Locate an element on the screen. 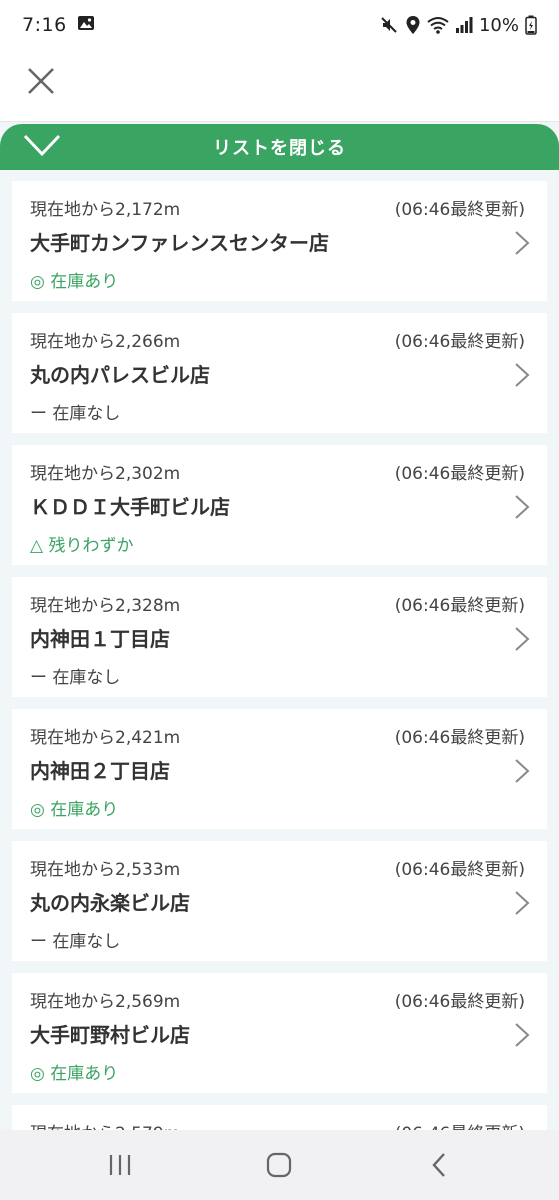  gallery-notification-icon is located at coordinates (86, 25).